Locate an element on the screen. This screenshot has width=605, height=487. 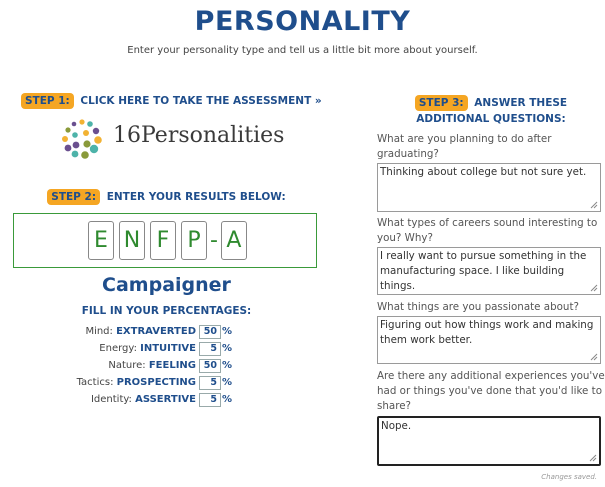
pct-row-tactics: Tactics: PROSPECTING 5 % is located at coordinates (146, 382).